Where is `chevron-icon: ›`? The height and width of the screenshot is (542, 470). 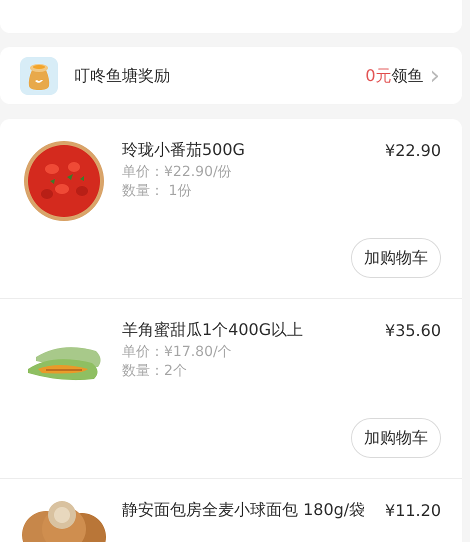
chevron-icon: › is located at coordinates (435, 75).